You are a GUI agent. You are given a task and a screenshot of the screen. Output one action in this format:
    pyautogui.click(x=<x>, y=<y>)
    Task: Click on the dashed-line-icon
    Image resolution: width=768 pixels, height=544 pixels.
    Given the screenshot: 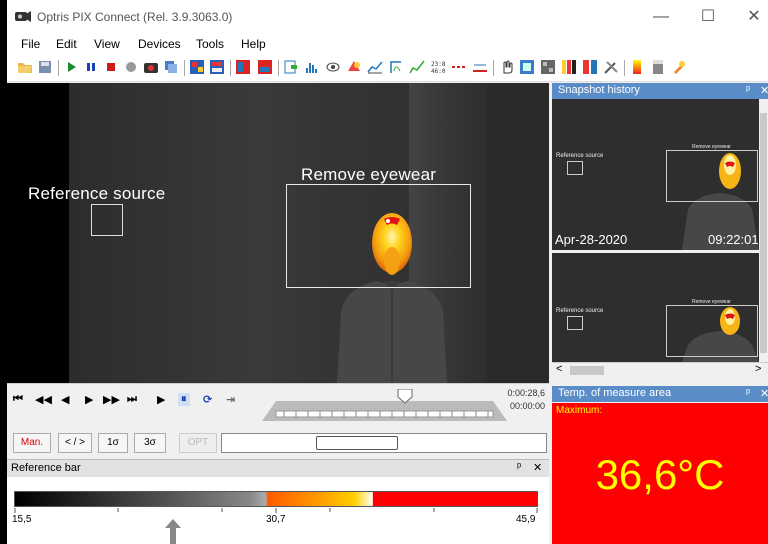 What is the action you would take?
    pyautogui.click(x=459, y=67)
    